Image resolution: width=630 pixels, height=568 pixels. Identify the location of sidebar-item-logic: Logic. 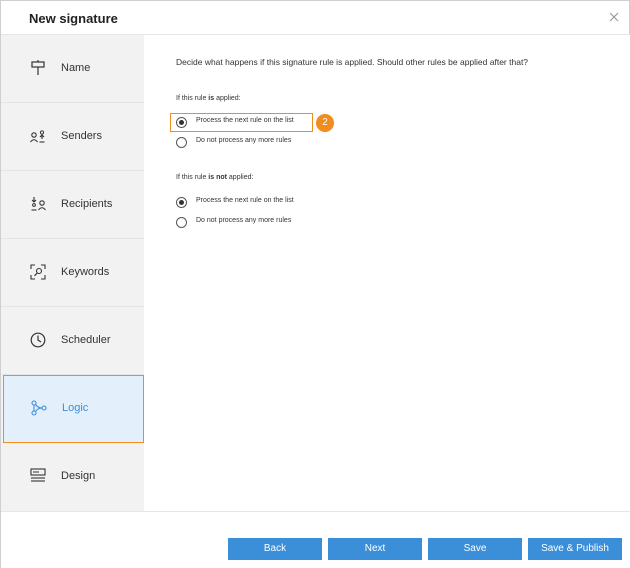
(73, 409).